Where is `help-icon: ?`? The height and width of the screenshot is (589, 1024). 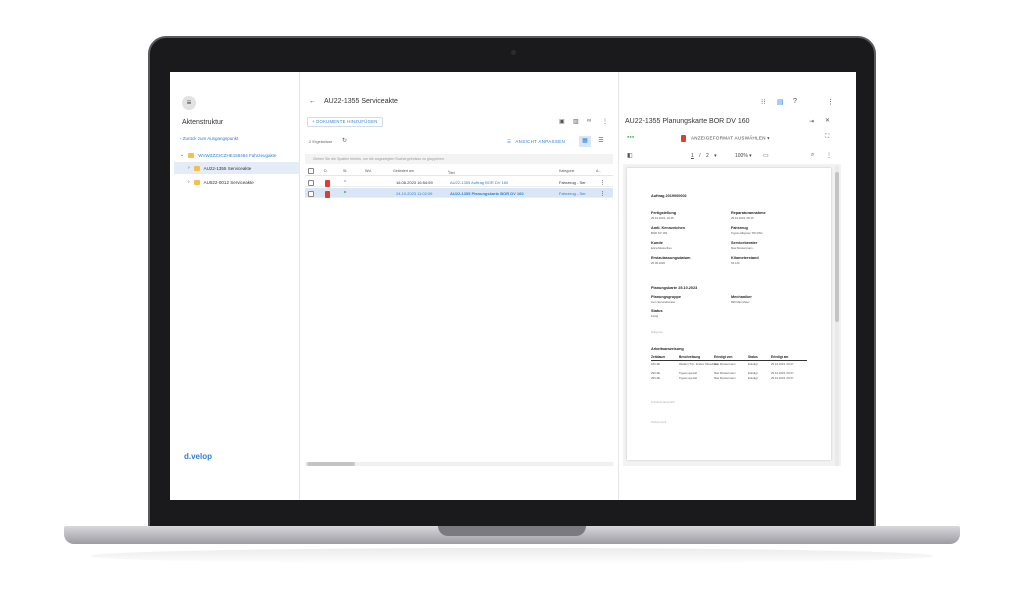
help-icon: ? is located at coordinates (795, 101).